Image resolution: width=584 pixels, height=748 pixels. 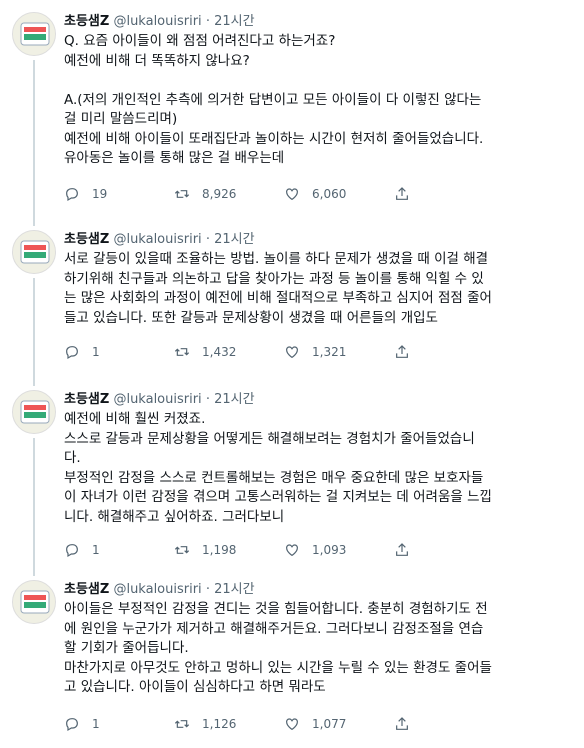 What do you see at coordinates (329, 194) in the screenshot?
I see `like-count: 6,060` at bounding box center [329, 194].